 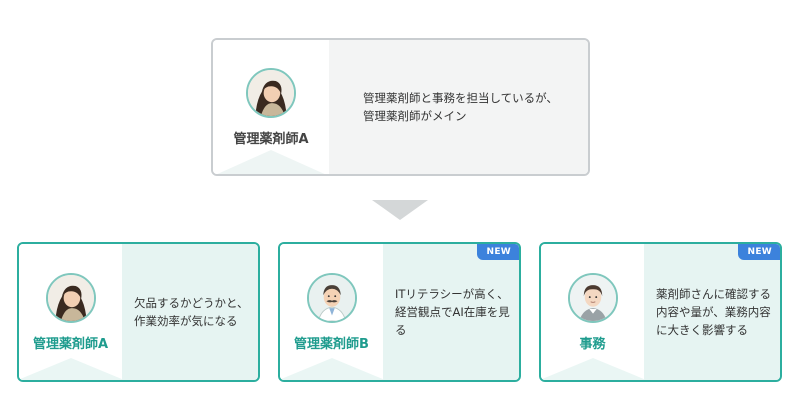 I want to click on persona-name: 事務, so click(x=592, y=344).